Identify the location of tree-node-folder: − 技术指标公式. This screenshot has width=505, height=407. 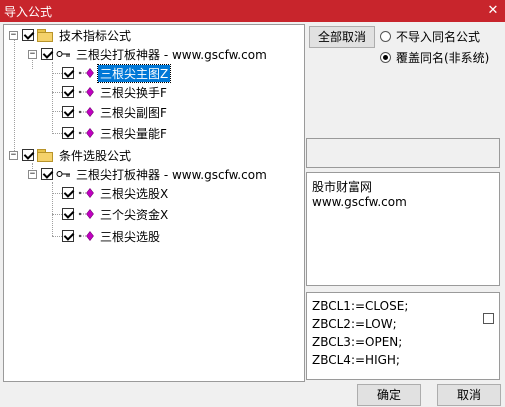
(71, 35).